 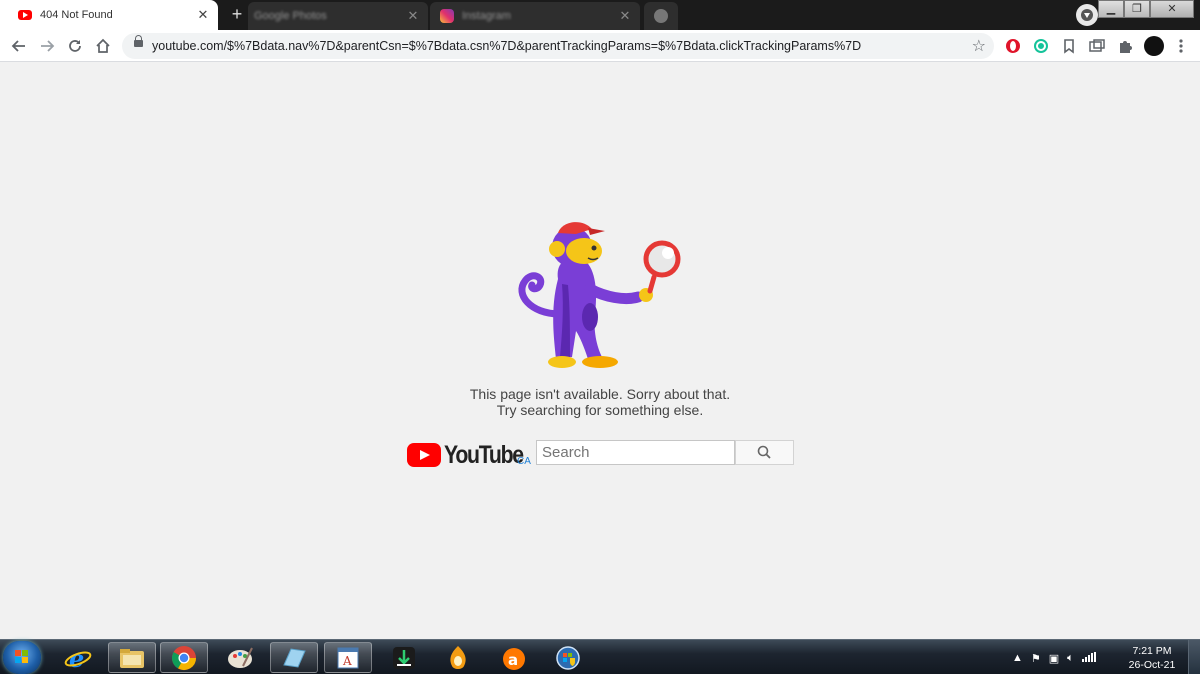 What do you see at coordinates (447, 16) in the screenshot?
I see `instagram-favicon-icon` at bounding box center [447, 16].